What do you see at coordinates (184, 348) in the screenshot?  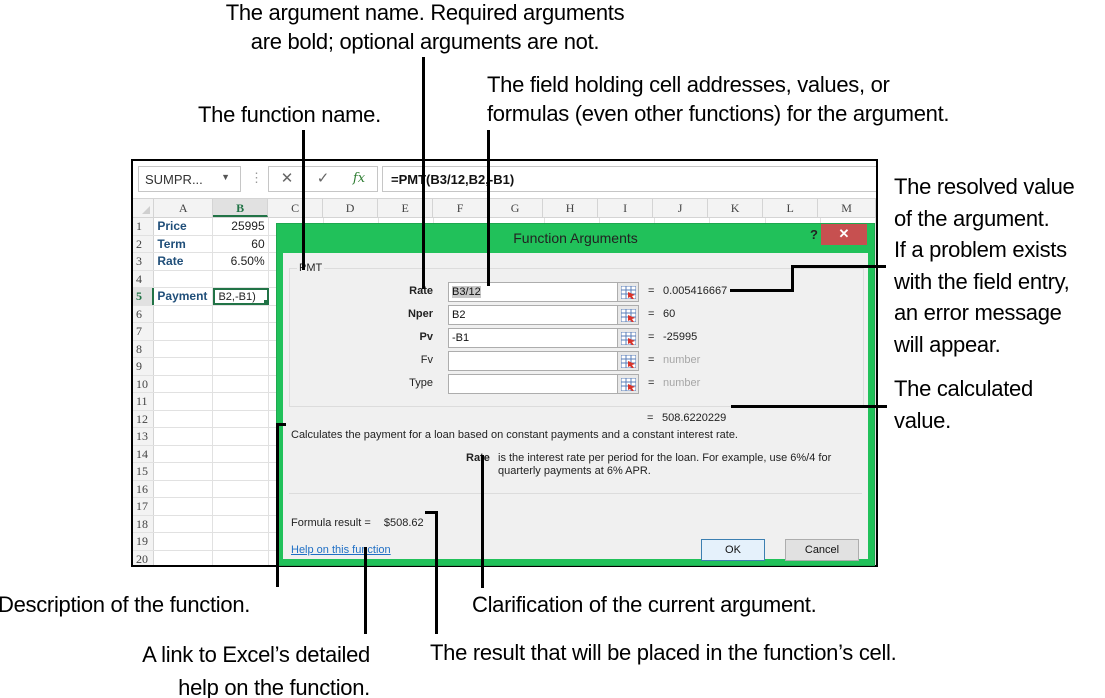 I see `cell-a8` at bounding box center [184, 348].